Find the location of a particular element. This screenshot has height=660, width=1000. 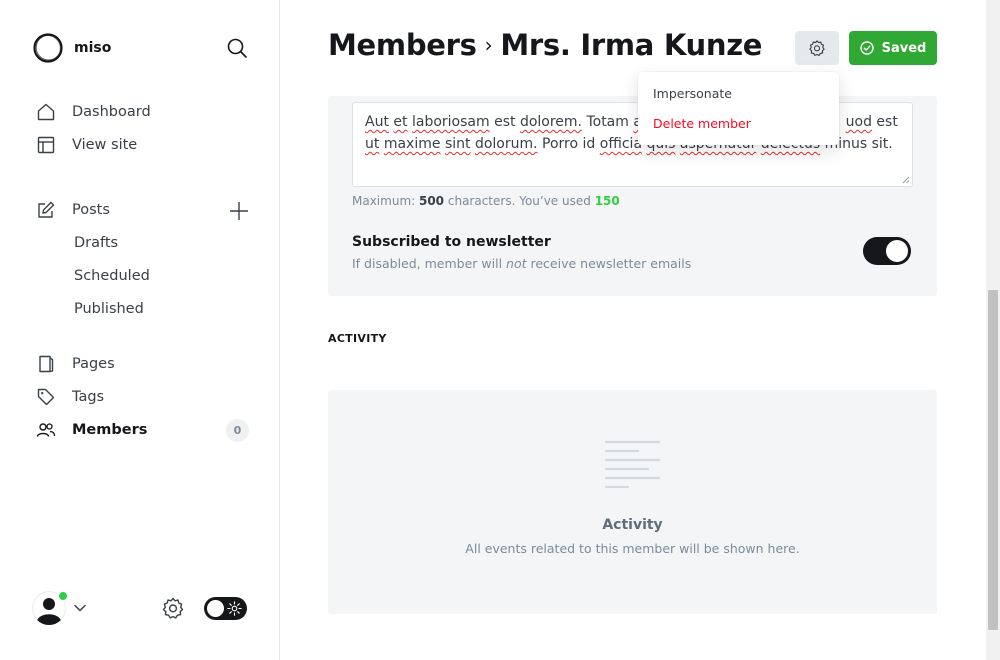

hint-prefix: Maximum: is located at coordinates (385, 201).